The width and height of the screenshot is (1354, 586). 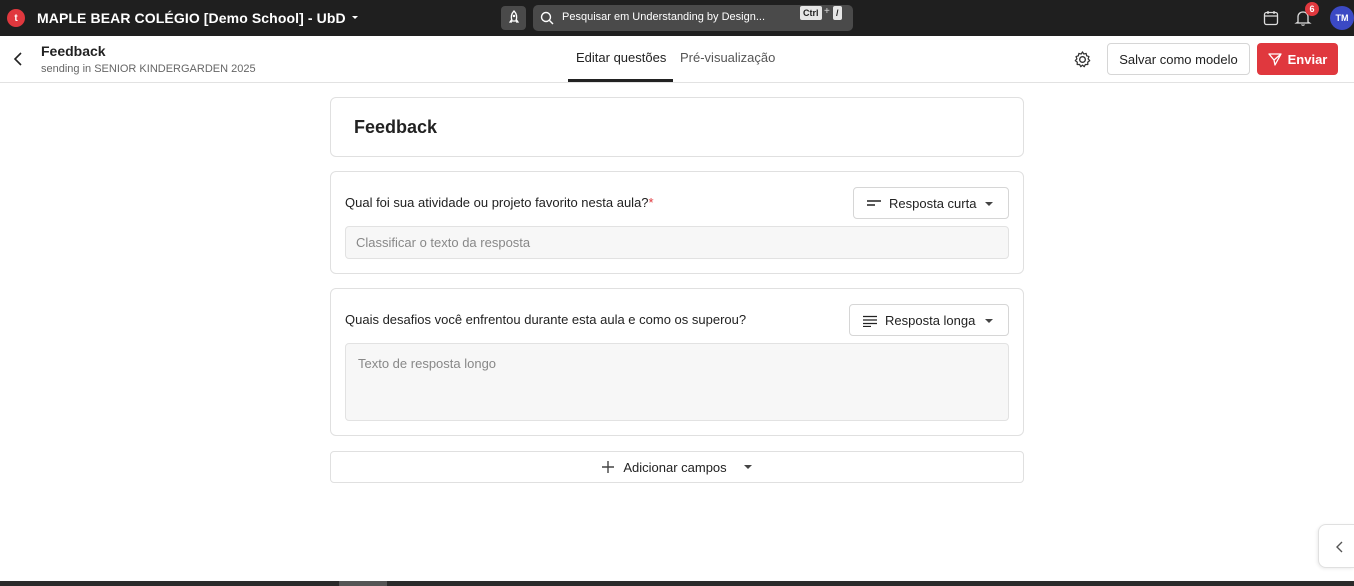 I want to click on add-fields-button: Adicionar campos, so click(x=677, y=467).